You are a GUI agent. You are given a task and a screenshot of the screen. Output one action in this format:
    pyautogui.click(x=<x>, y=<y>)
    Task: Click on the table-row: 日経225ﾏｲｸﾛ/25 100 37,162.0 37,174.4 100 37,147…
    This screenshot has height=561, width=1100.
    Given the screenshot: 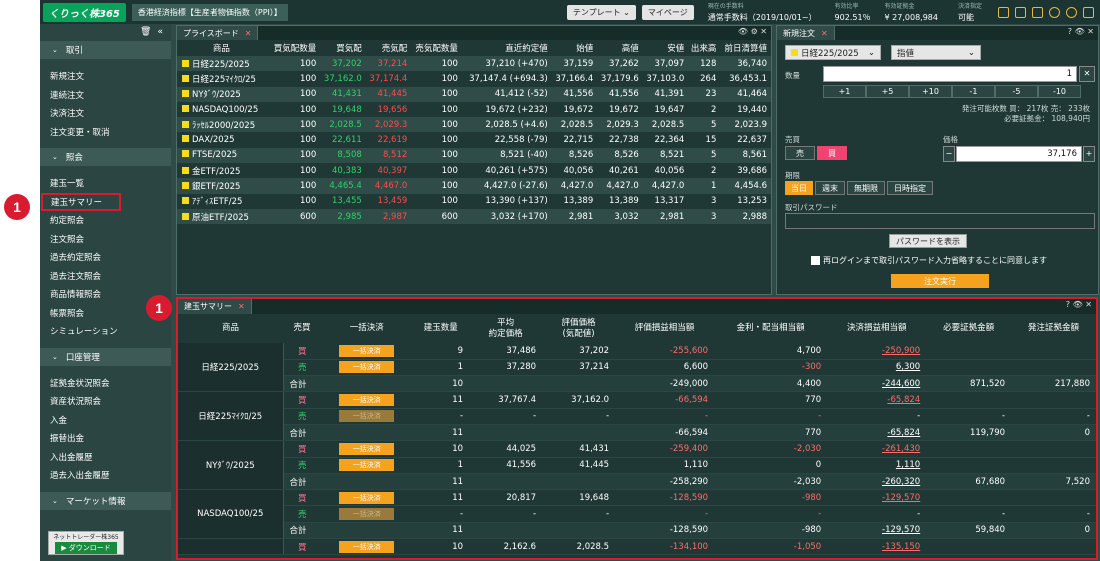 What is the action you would take?
    pyautogui.click(x=474, y=79)
    